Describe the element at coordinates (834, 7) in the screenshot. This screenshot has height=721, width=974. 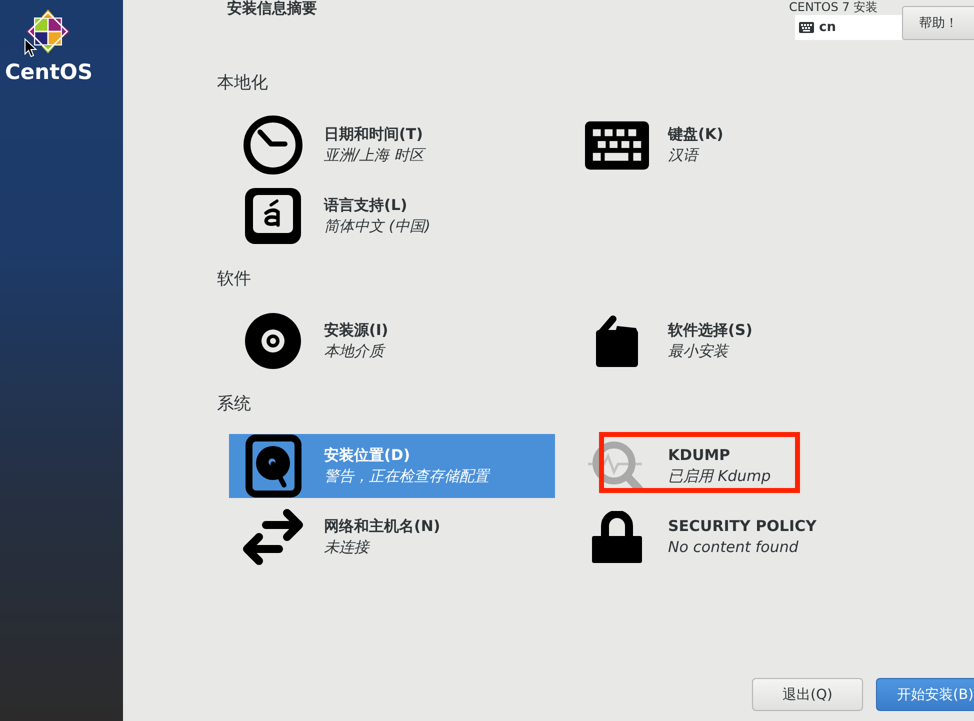
I see `product-title: CENTOS 7 安装` at that location.